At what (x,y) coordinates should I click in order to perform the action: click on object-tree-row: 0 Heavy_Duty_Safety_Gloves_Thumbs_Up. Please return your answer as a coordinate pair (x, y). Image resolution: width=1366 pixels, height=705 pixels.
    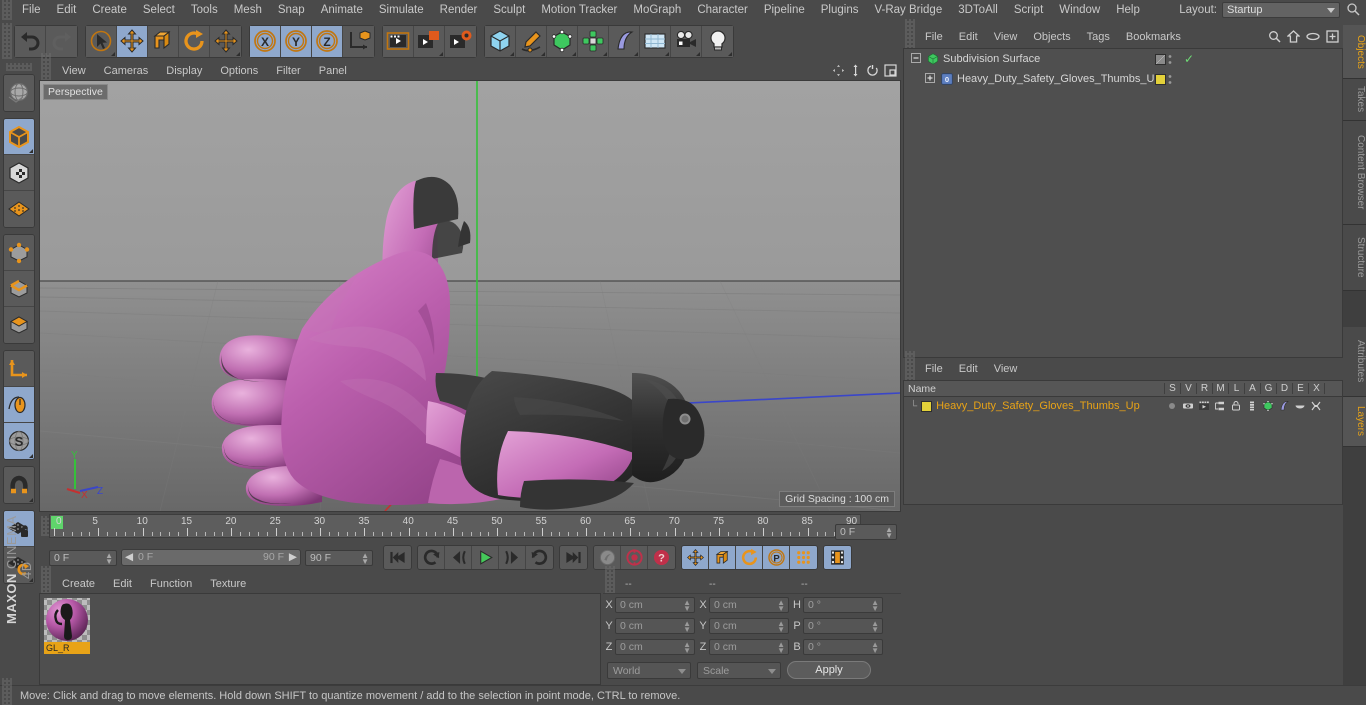
    Looking at the image, I should click on (1123, 79).